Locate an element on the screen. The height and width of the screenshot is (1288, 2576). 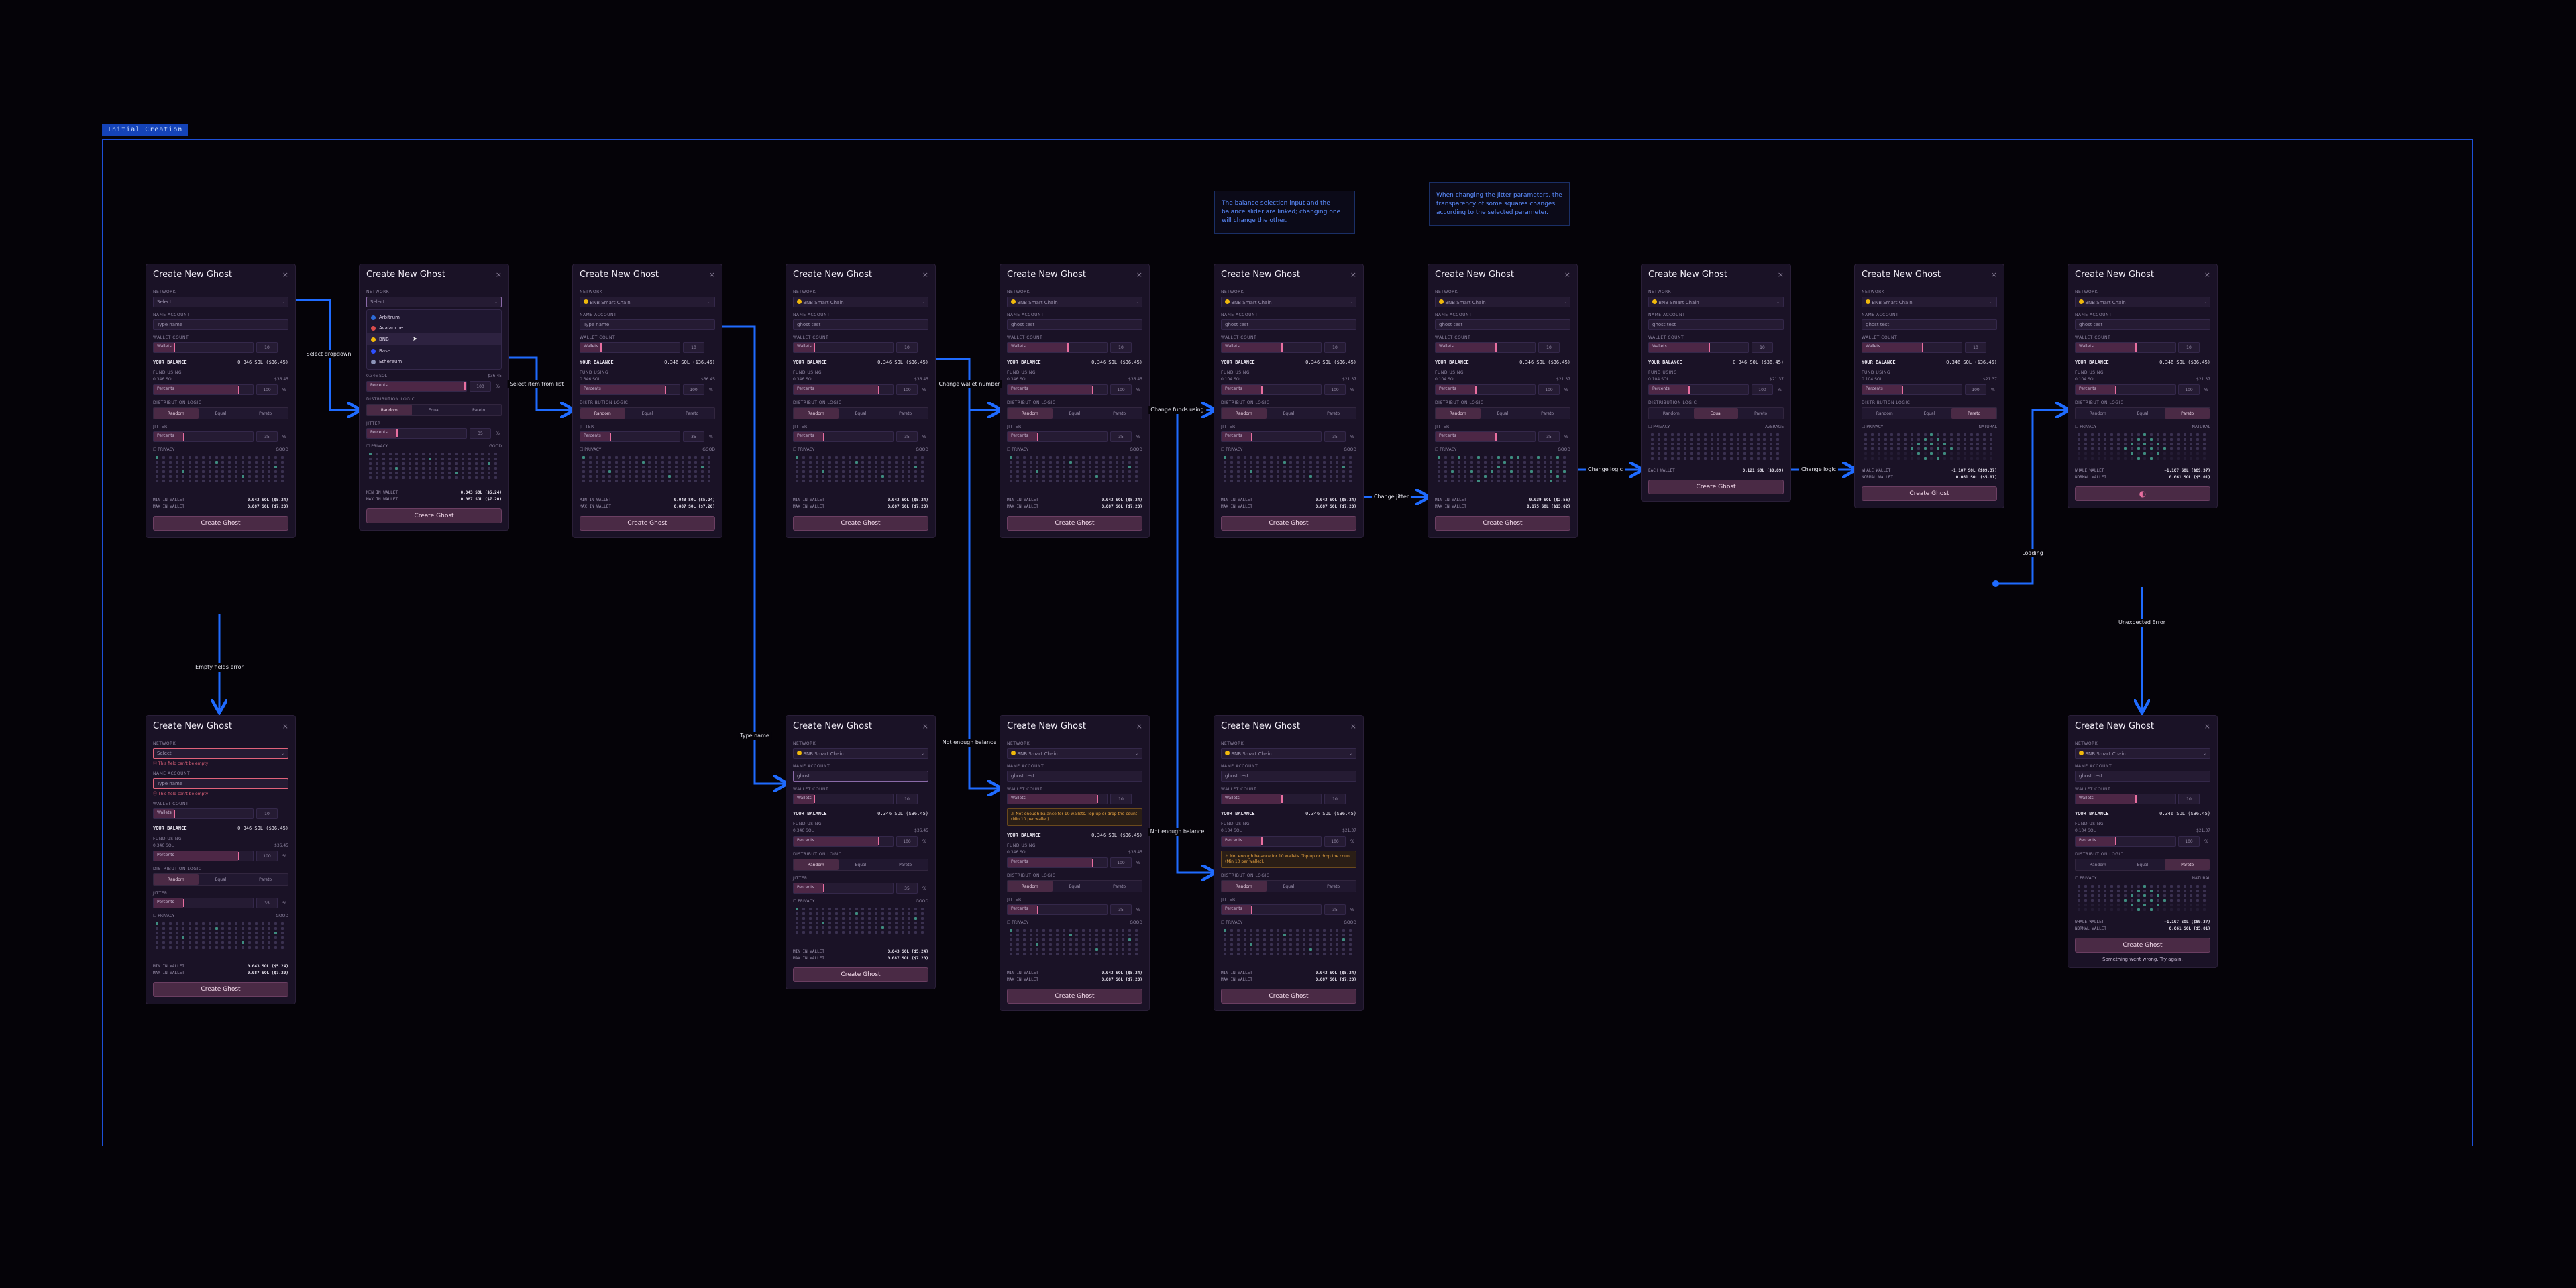
network-option: Ethereum is located at coordinates (434, 361).